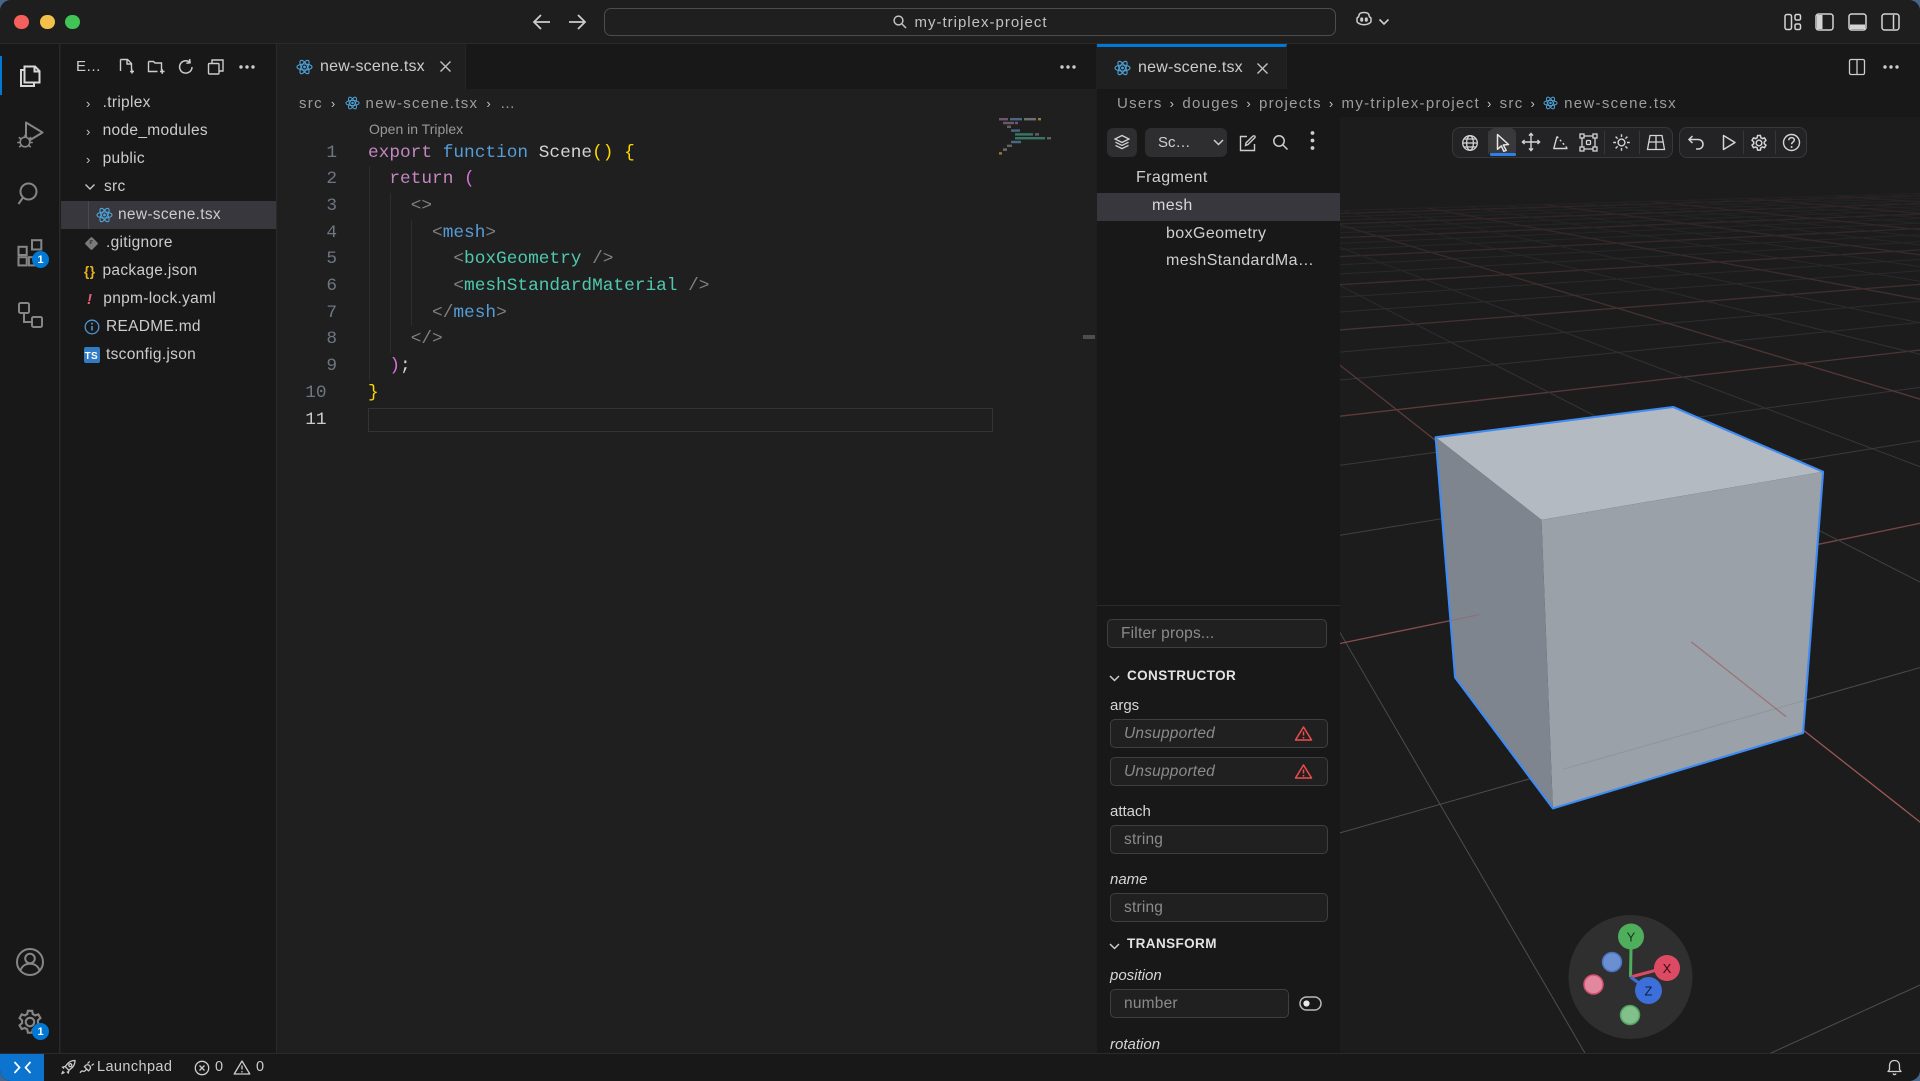  Describe the element at coordinates (1667, 968) in the screenshot. I see `svg-text: X` at that location.